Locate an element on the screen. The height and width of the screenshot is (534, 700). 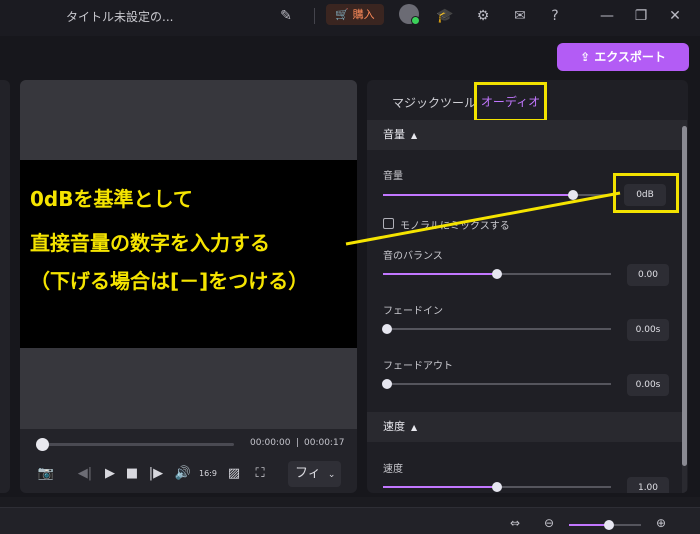
speed-slider is located at coordinates (497, 487).